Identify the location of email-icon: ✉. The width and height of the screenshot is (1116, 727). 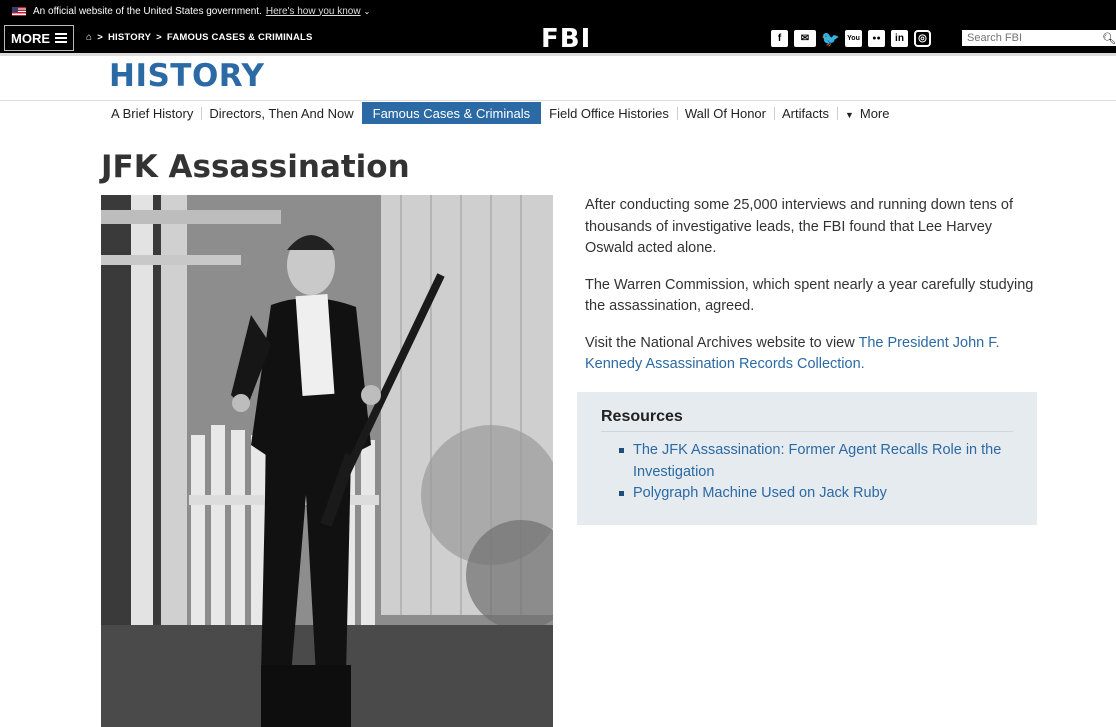
(805, 38).